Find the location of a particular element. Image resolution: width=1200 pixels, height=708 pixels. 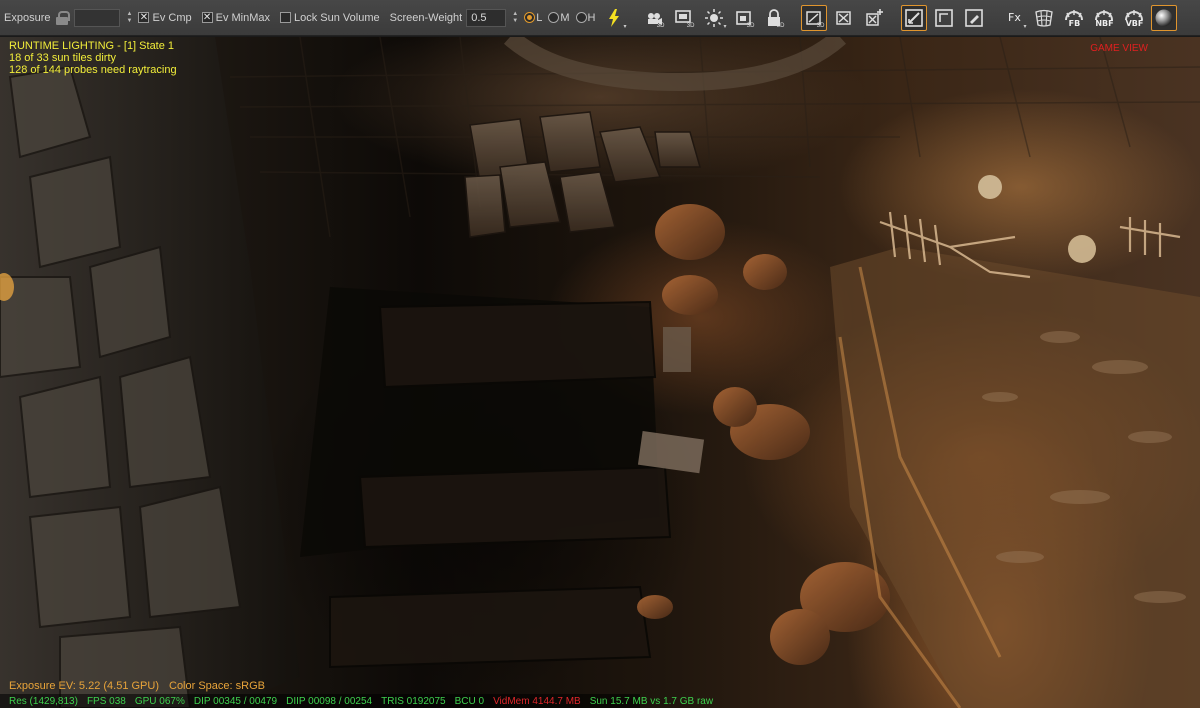

lock-3d-sub-label: 3D is located at coordinates (780, 25).